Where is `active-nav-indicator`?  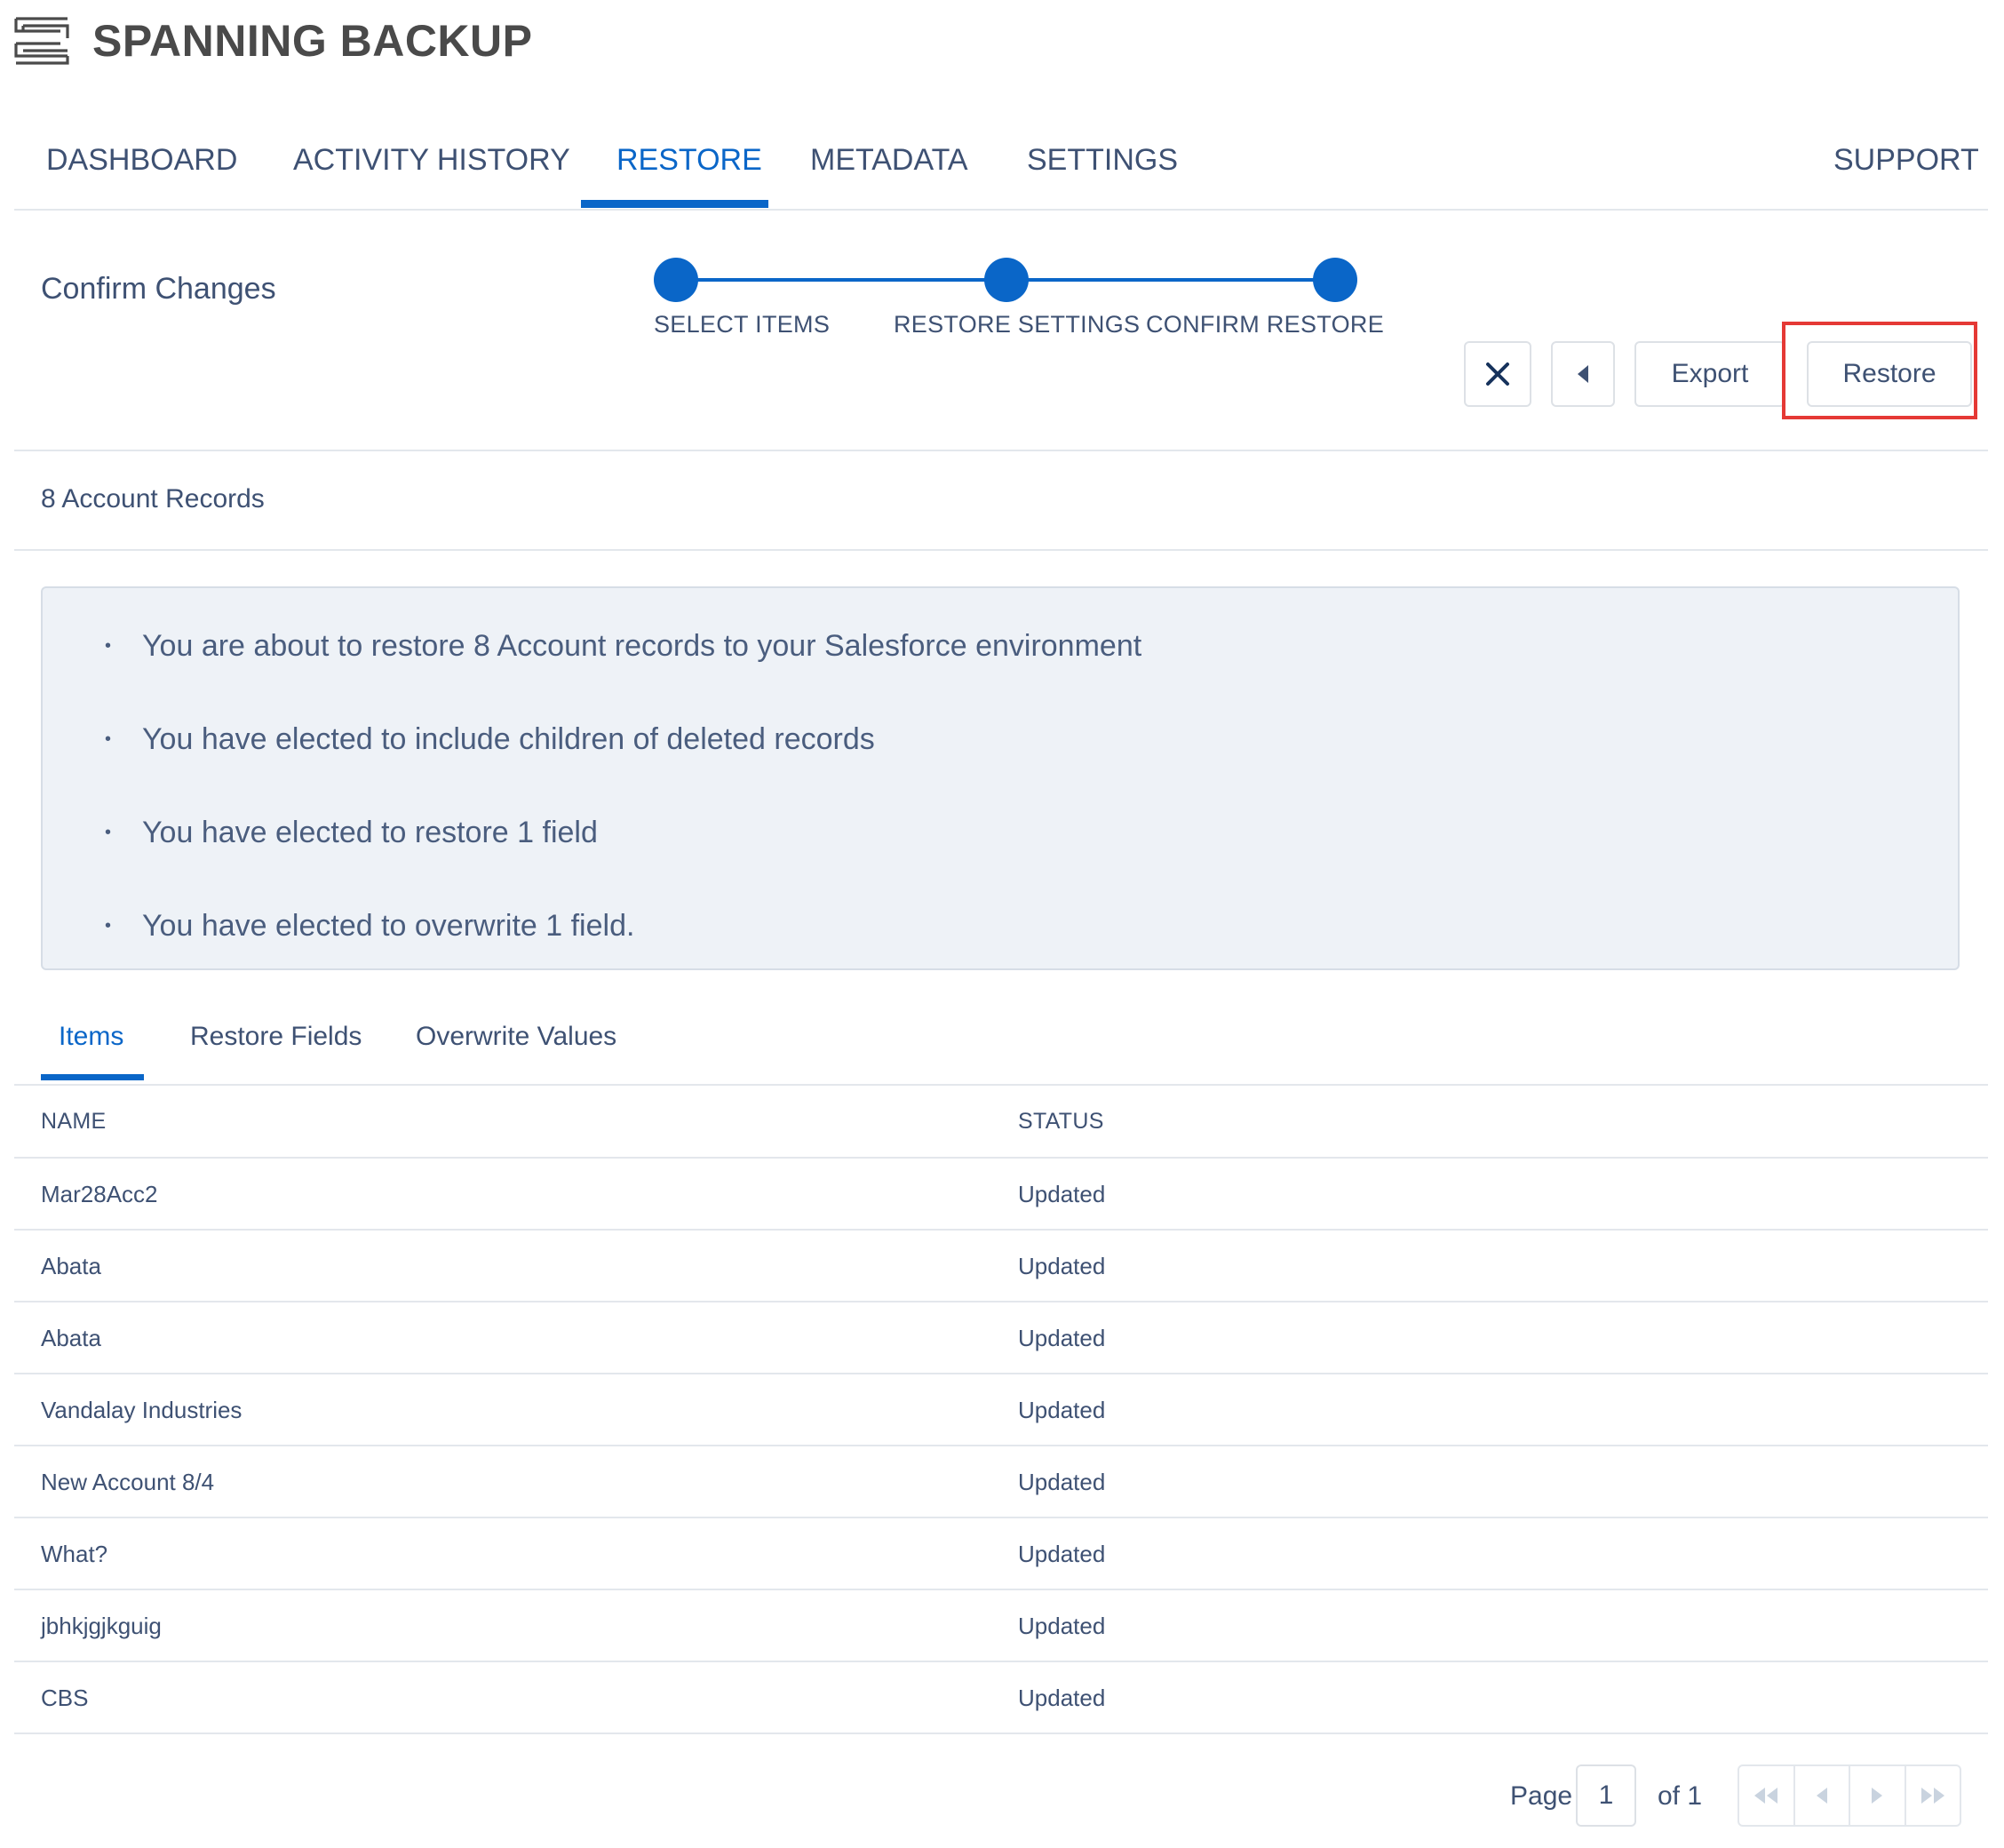 active-nav-indicator is located at coordinates (674, 204).